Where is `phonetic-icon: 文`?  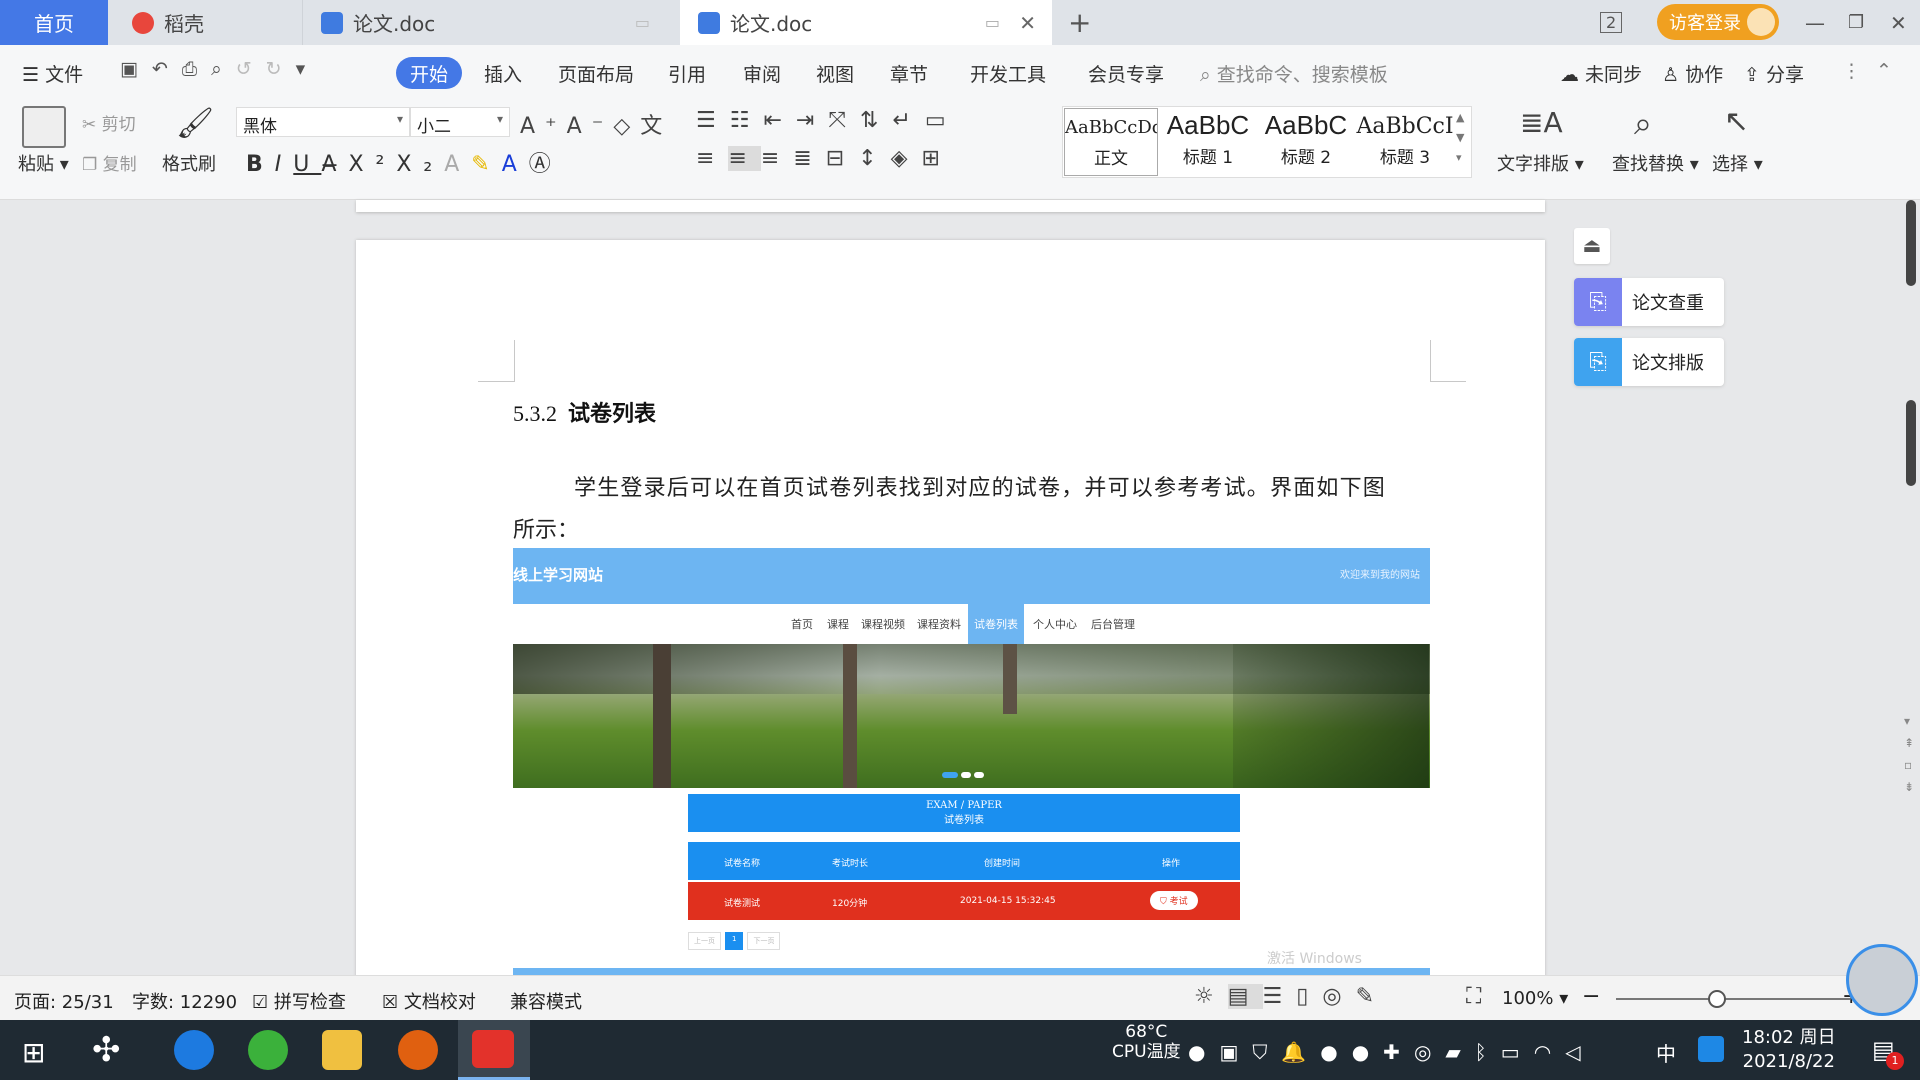
phonetic-icon: 文 is located at coordinates (656, 126).